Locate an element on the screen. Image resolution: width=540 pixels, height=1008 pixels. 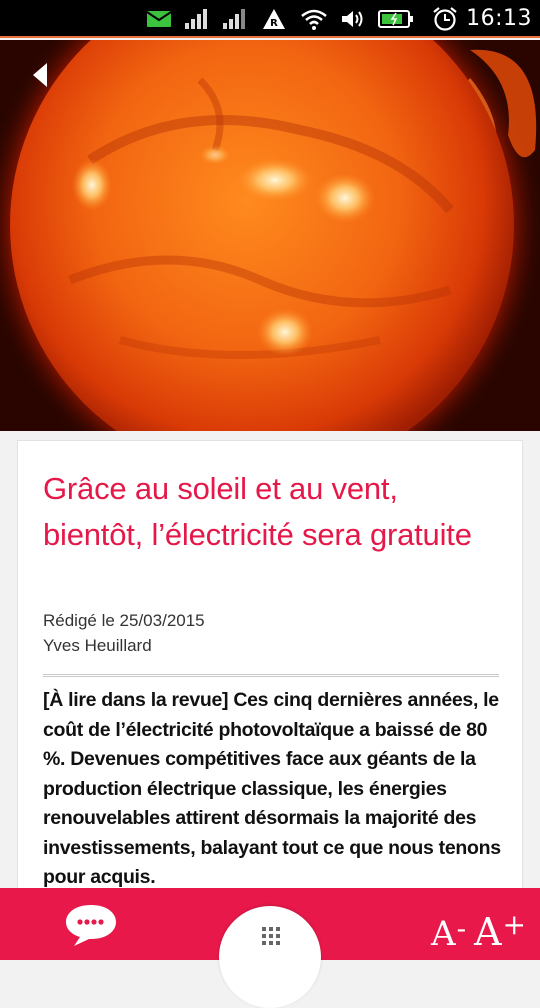
battery-icon is located at coordinates (398, 19).